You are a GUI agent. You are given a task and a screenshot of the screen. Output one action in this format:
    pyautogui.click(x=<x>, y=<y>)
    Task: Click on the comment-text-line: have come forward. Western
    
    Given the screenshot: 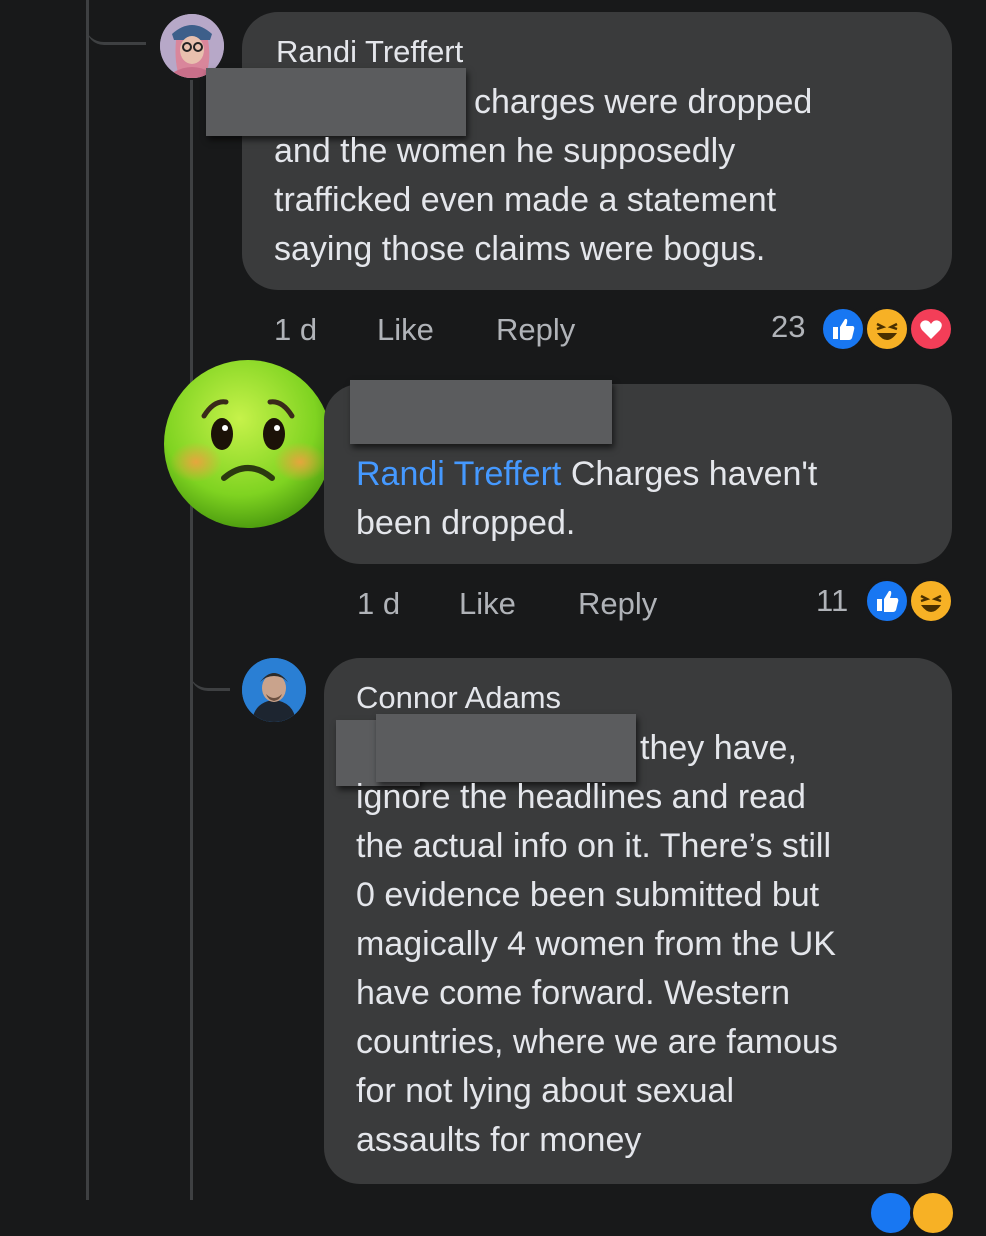 What is the action you would take?
    pyautogui.click(x=573, y=993)
    